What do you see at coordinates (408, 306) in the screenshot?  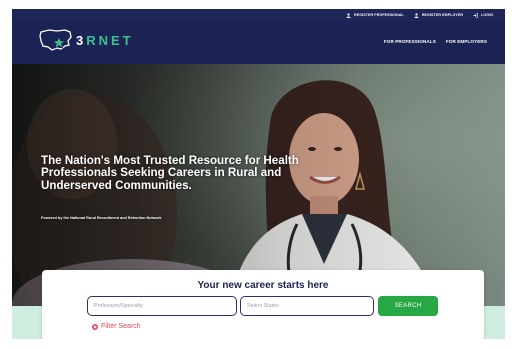 I see `search-button: SEARCH` at bounding box center [408, 306].